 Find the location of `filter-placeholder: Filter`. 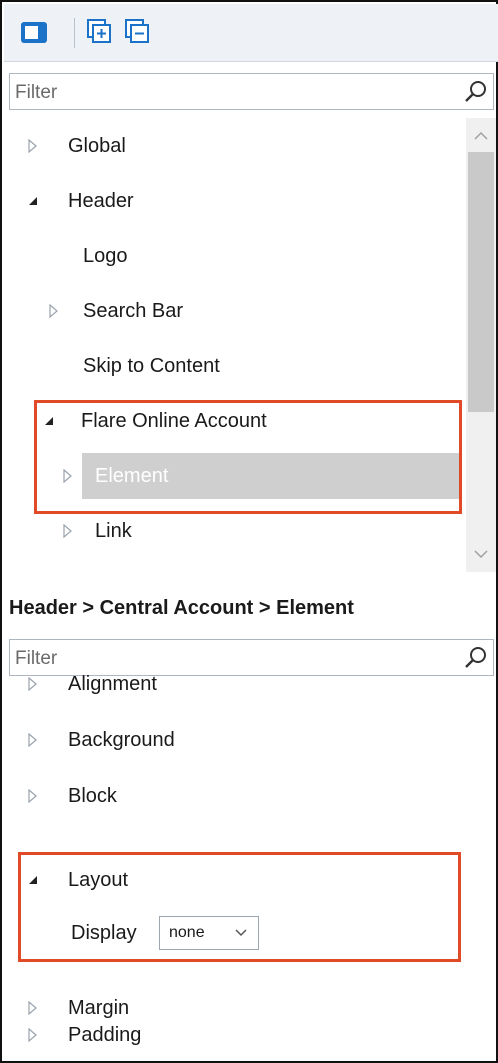

filter-placeholder: Filter is located at coordinates (36, 92).